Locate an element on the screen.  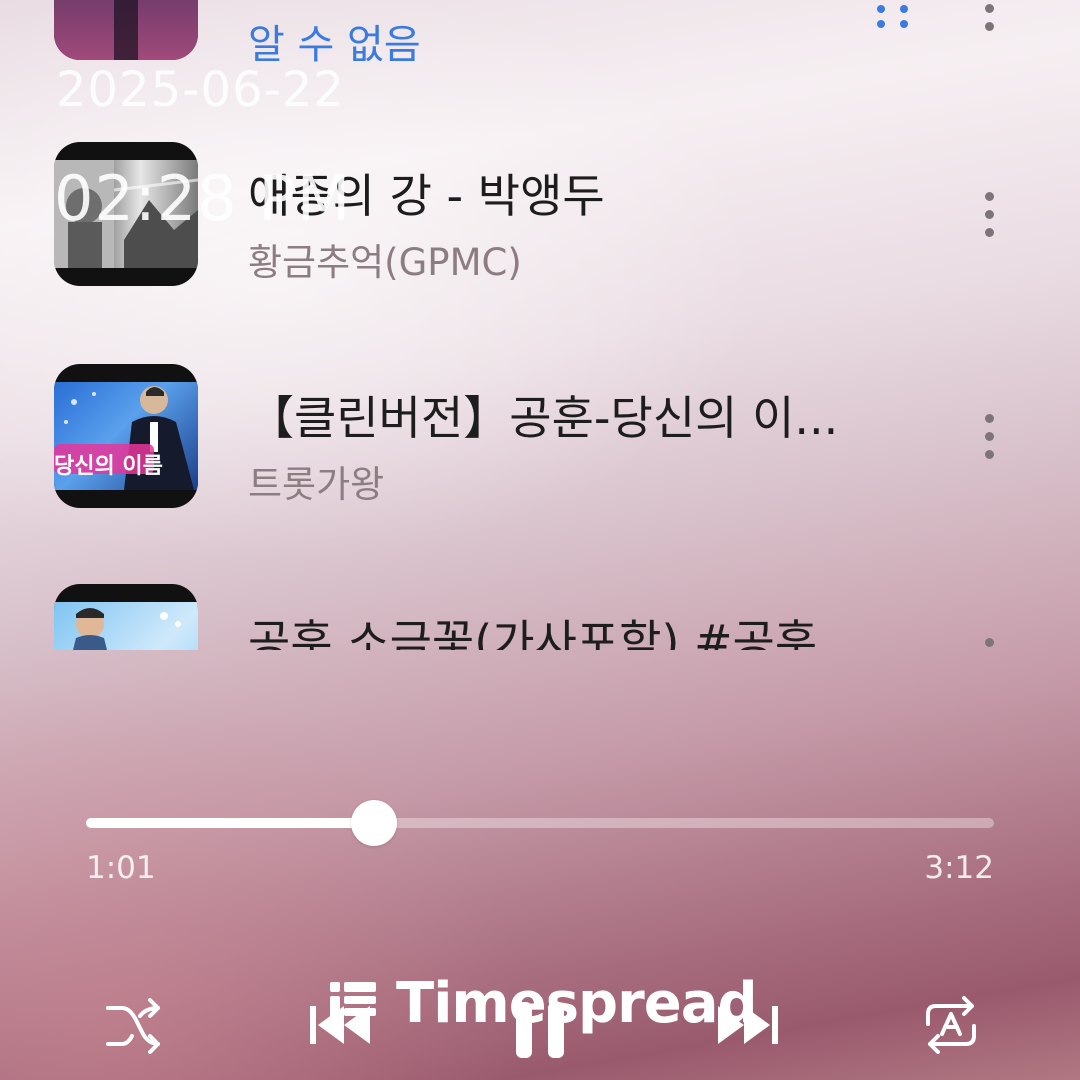
brand-logo-icon is located at coordinates (353, 1003).